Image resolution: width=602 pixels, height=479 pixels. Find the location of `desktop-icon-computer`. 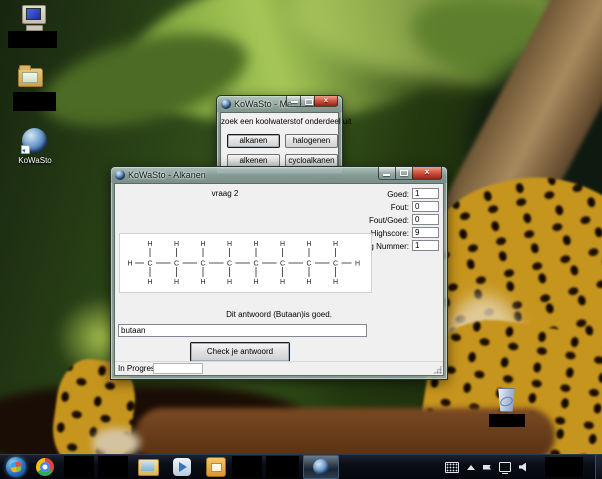

desktop-icon-computer is located at coordinates (34, 18).